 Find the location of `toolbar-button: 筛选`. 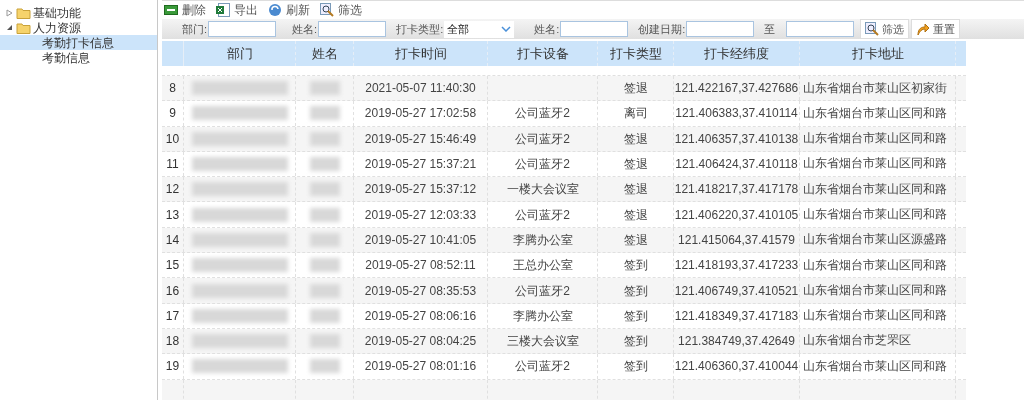

toolbar-button: 筛选 is located at coordinates (341, 10).